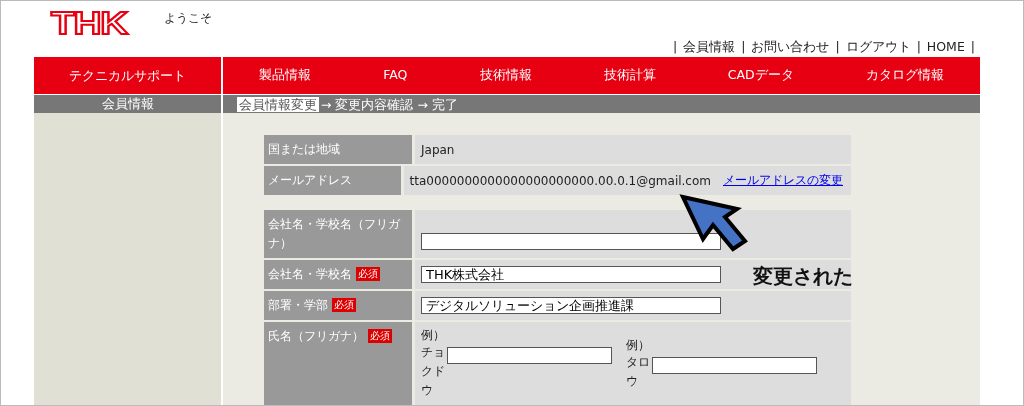  I want to click on nav-item: カタログ情報, so click(904, 75).